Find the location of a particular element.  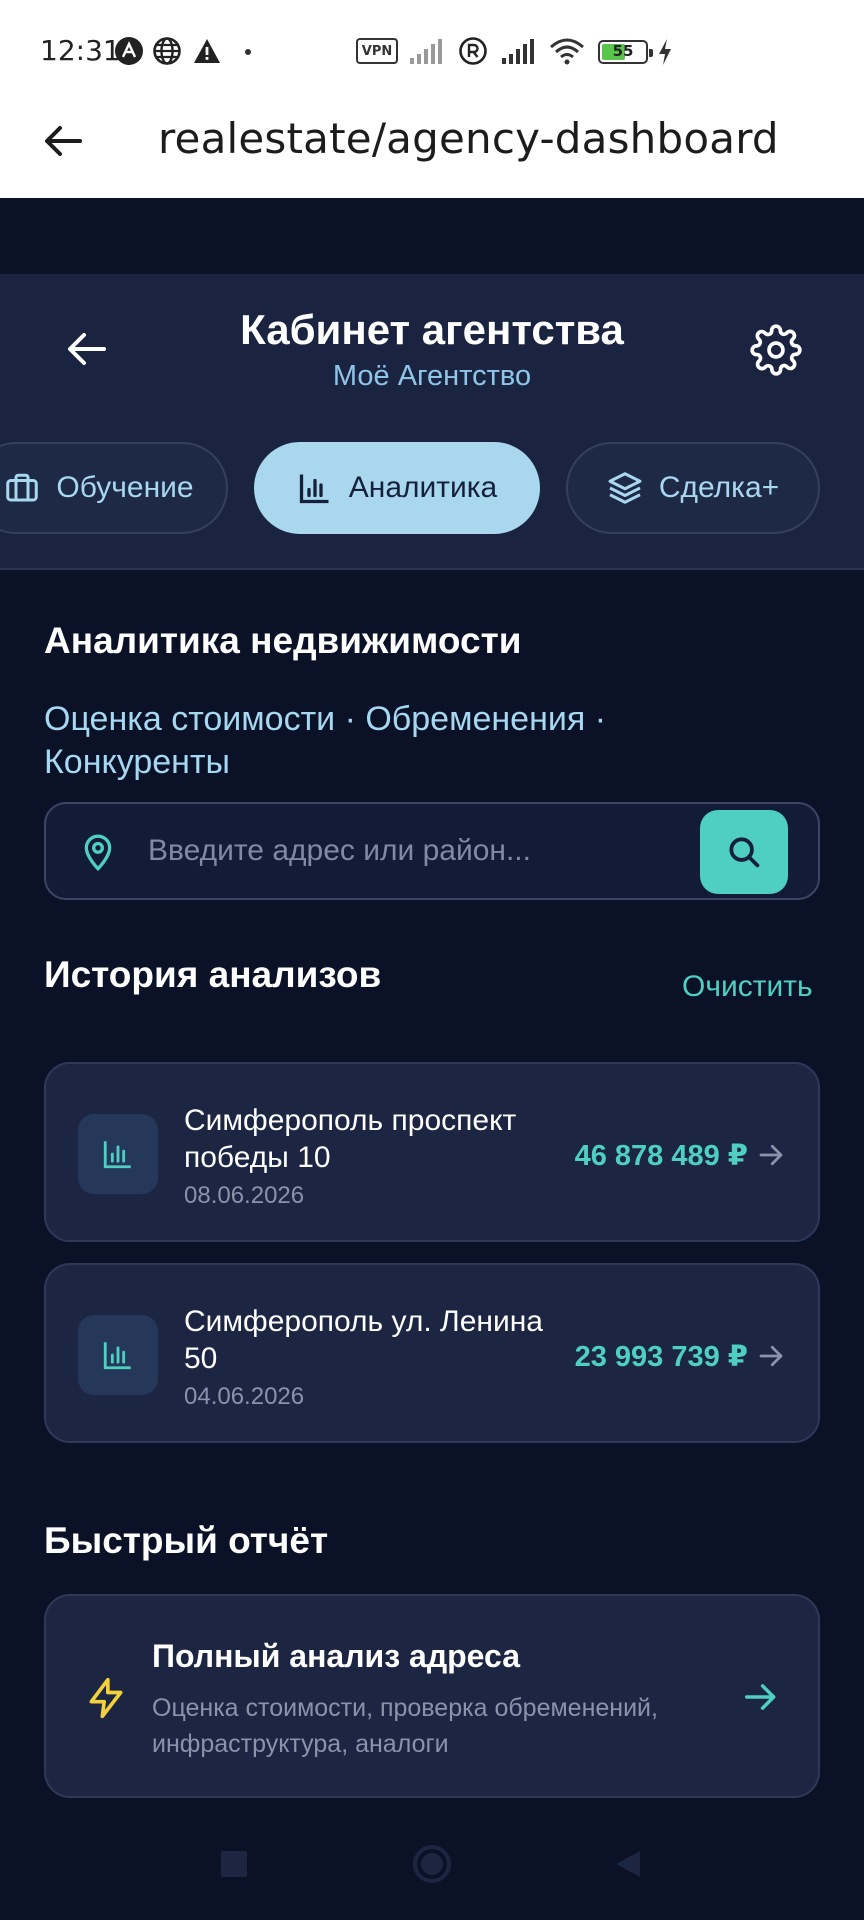

history-address: Симферополь проспект победы 10 is located at coordinates (350, 1139).